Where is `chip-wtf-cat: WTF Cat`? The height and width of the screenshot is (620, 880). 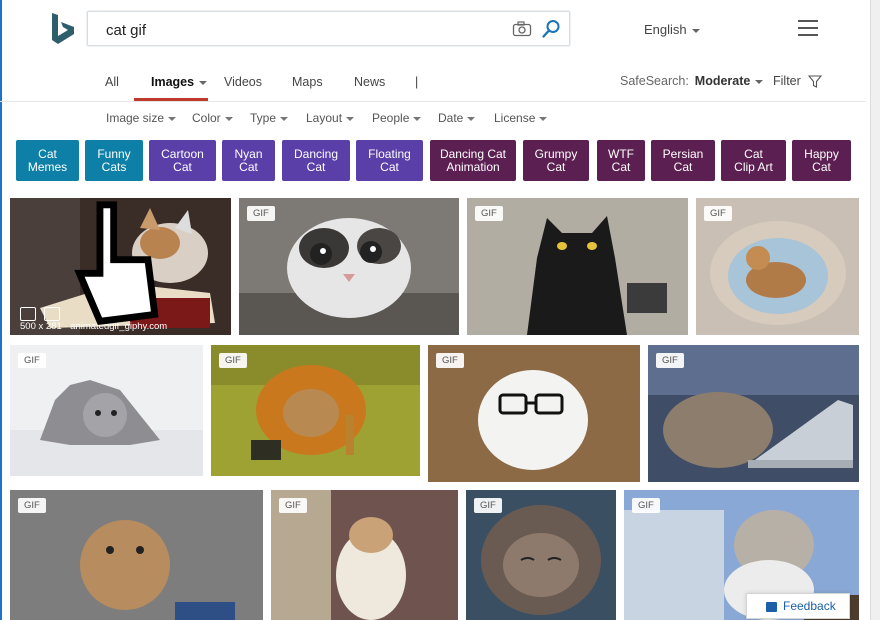
chip-wtf-cat: WTF Cat is located at coordinates (621, 160).